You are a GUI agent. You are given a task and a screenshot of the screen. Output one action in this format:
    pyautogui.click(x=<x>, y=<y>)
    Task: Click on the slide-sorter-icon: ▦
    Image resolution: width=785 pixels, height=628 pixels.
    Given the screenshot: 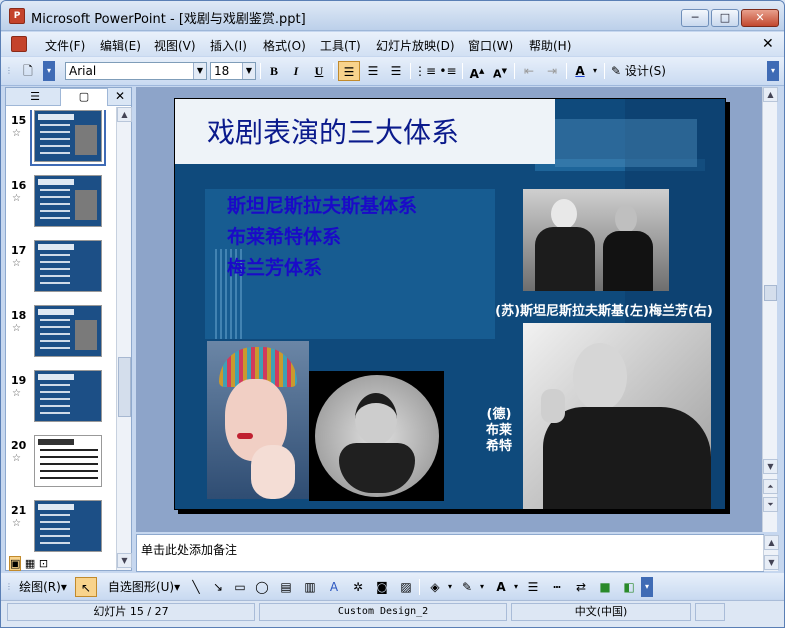 What is the action you would take?
    pyautogui.click(x=30, y=563)
    